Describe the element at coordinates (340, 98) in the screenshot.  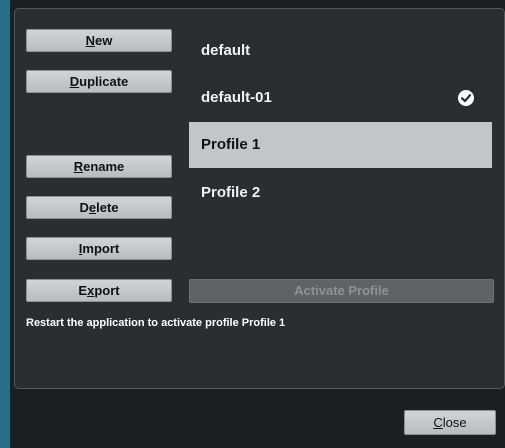
I see `profile-list-item: default-01` at that location.